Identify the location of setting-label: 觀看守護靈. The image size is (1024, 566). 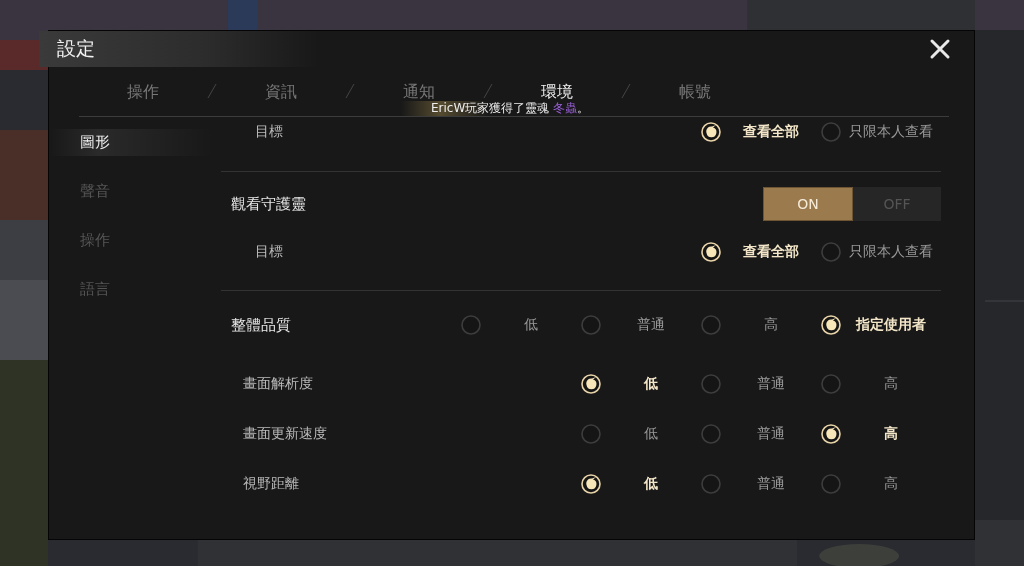
(268, 204).